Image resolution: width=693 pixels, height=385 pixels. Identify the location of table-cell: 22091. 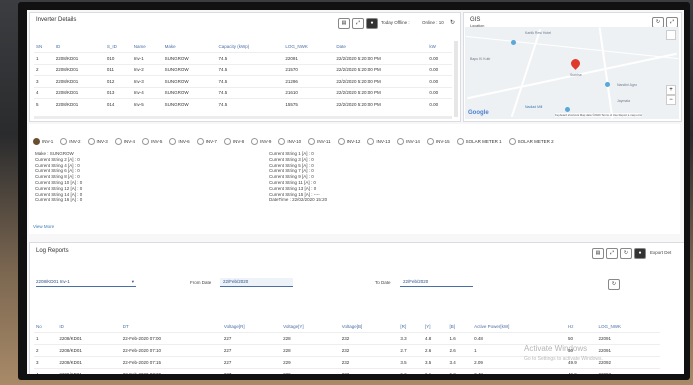
(628, 338).